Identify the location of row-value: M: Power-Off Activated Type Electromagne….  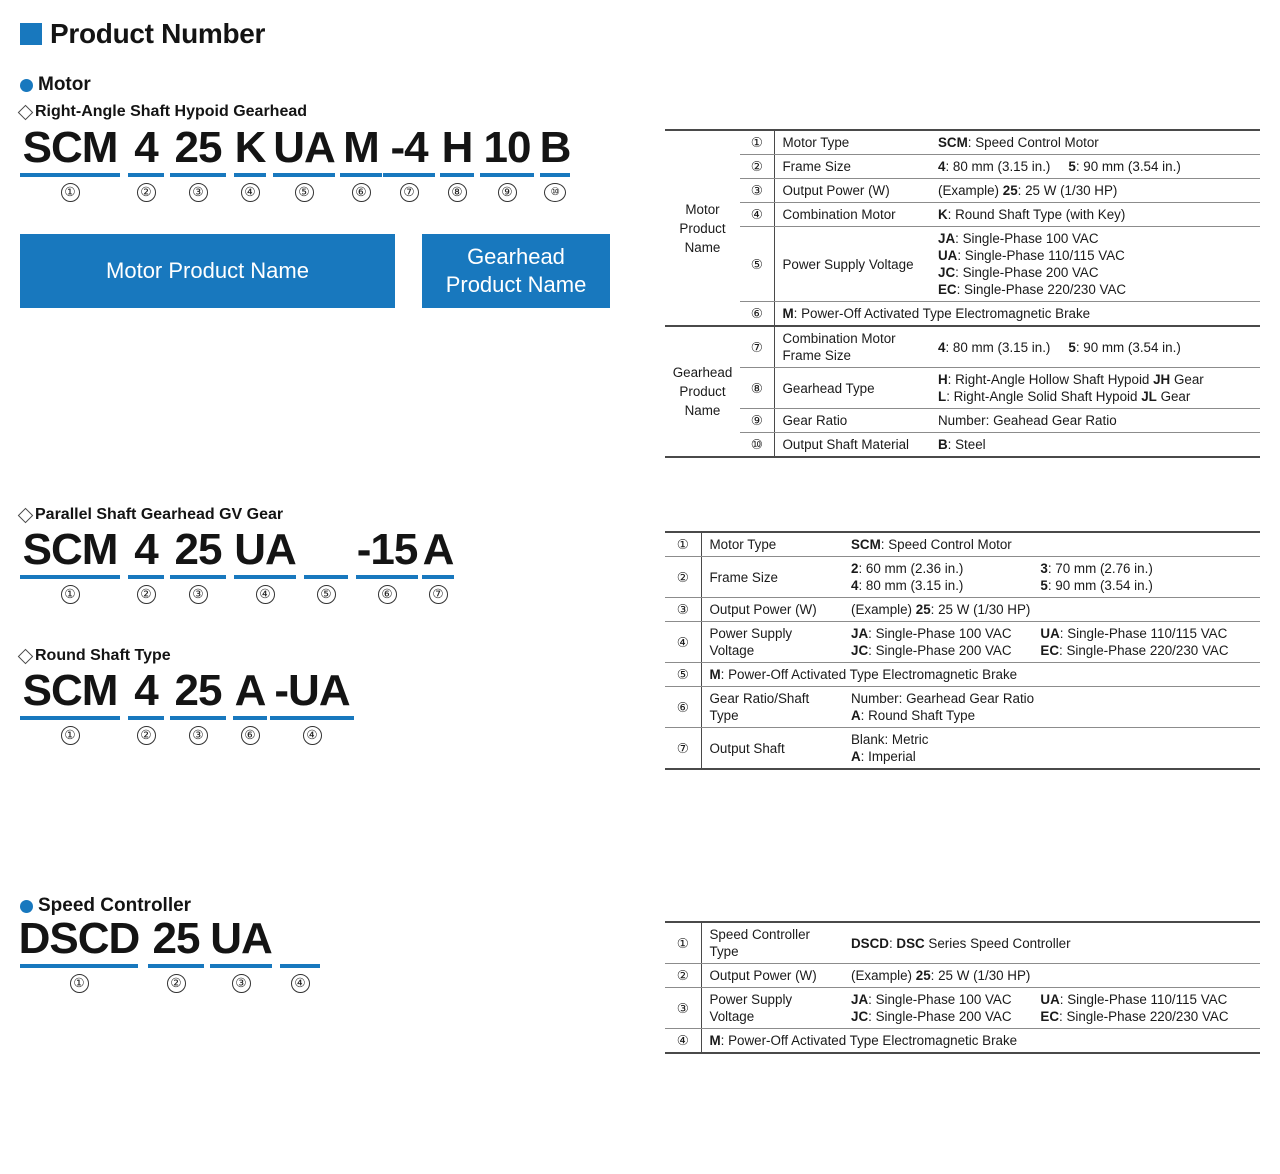
(980, 674).